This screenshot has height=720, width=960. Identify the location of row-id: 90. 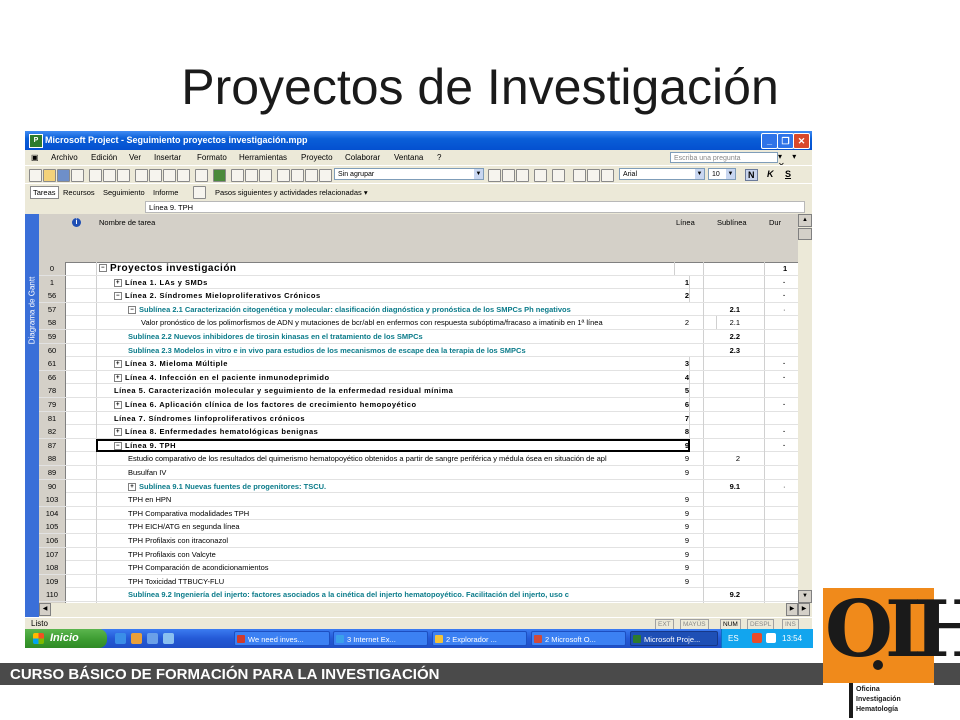
(52, 486).